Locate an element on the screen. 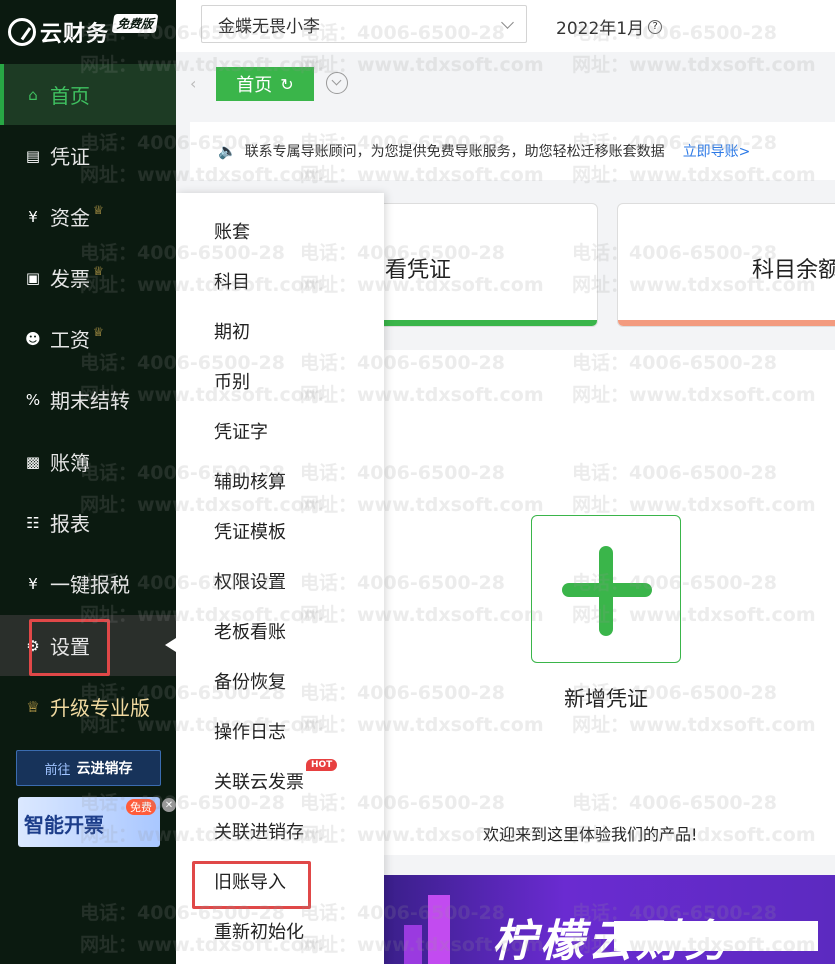  account-name: 金蝶无畏小李 is located at coordinates (269, 26).